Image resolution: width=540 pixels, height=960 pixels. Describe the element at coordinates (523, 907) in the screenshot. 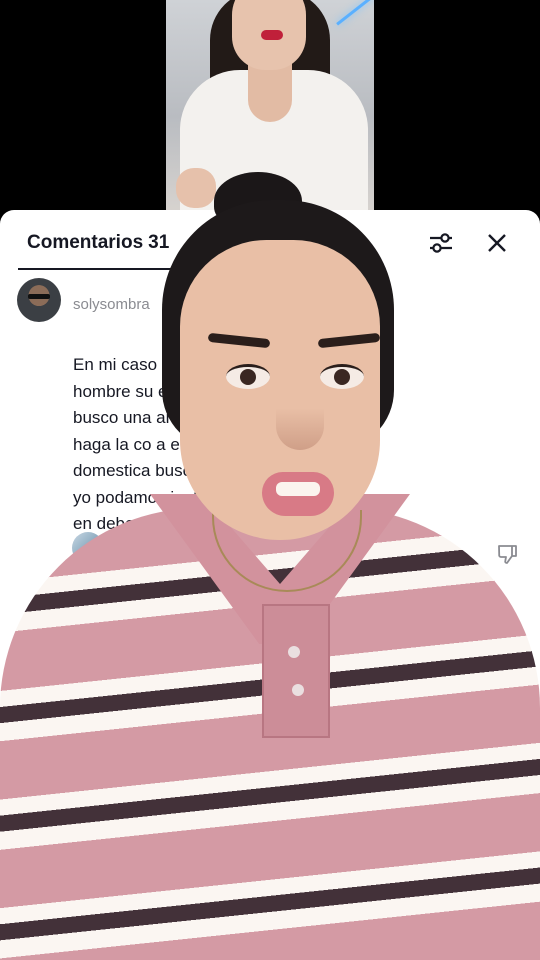

I see `comment-text-fragment: n` at that location.